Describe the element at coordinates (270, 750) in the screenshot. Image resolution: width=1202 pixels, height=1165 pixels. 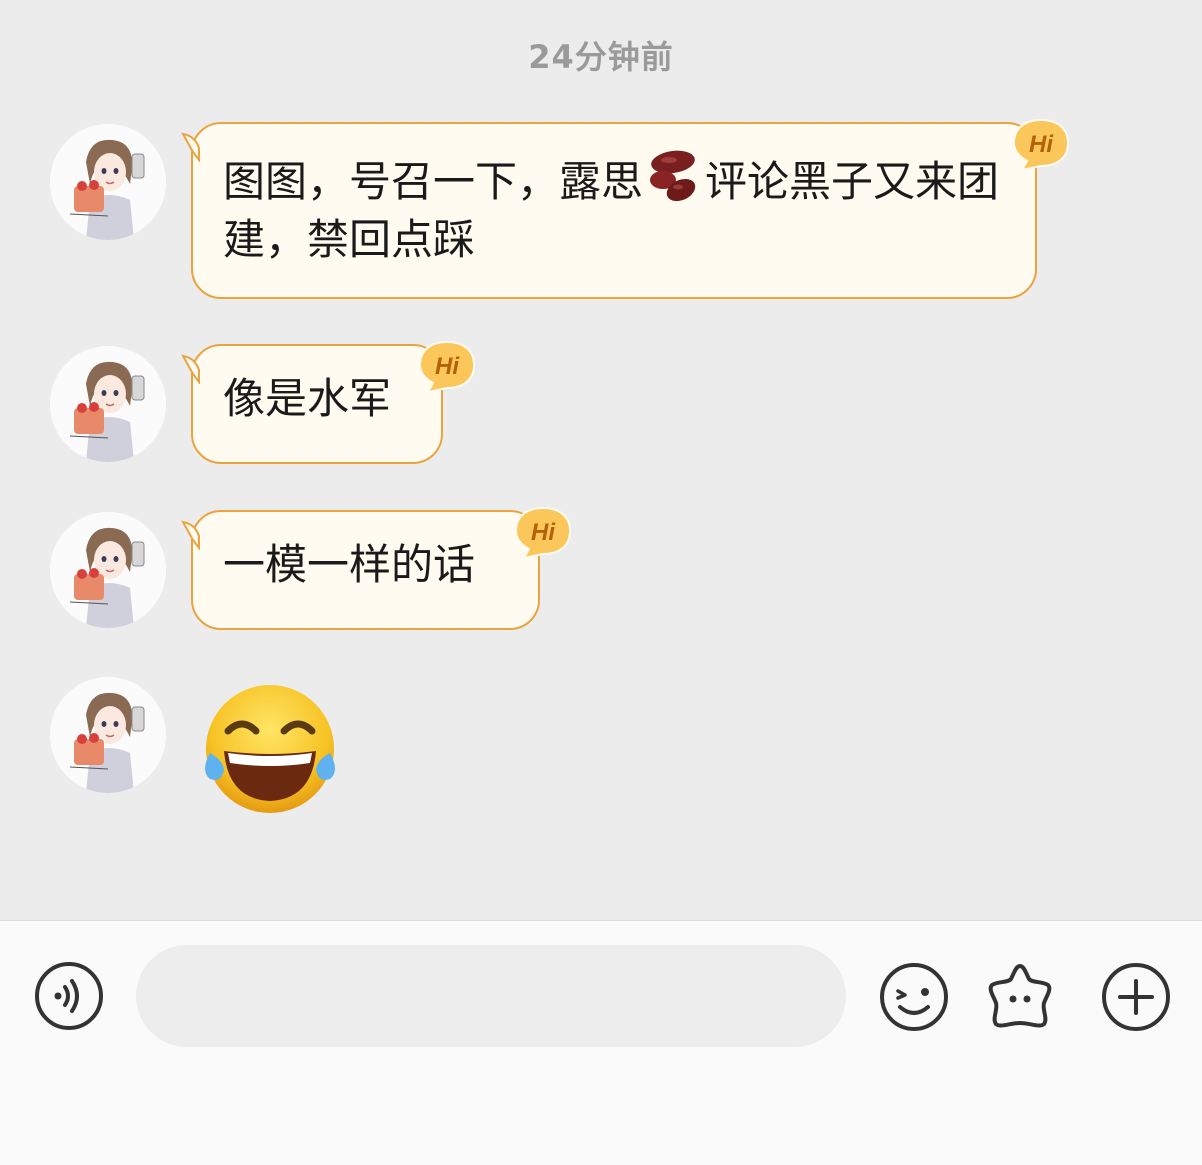
I see `face-with-tears-of-joy-icon` at that location.